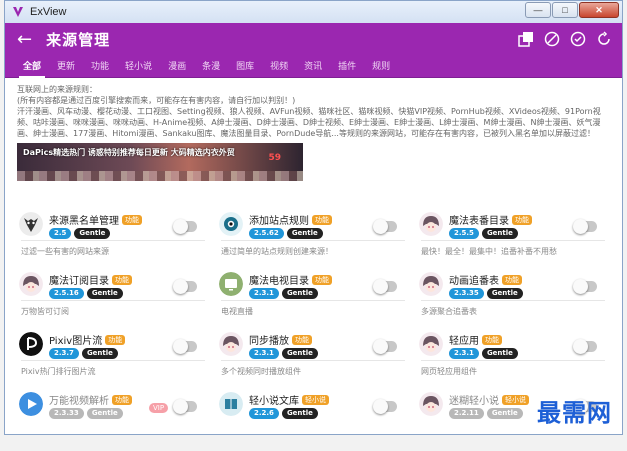 The image size is (627, 451). Describe the element at coordinates (552, 39) in the screenshot. I see `block-icon` at that location.